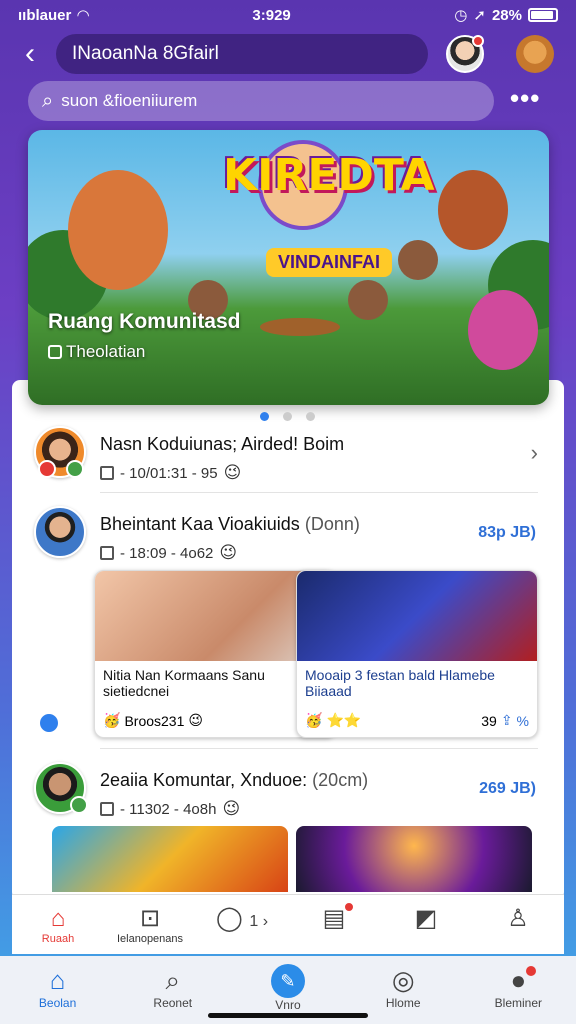 This screenshot has width=576, height=1024. Describe the element at coordinates (329, 262) in the screenshot. I see `hero-art-subtitle: VINDAINFAI` at that location.